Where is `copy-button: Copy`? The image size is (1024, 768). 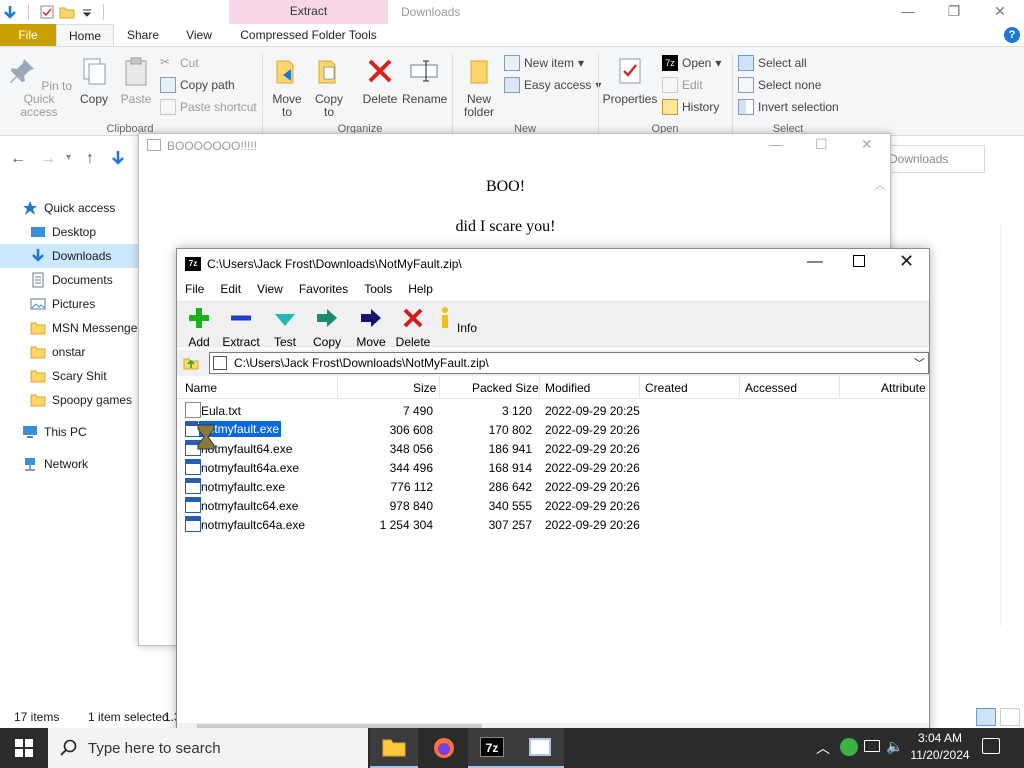
copy-button: Copy is located at coordinates (94, 80).